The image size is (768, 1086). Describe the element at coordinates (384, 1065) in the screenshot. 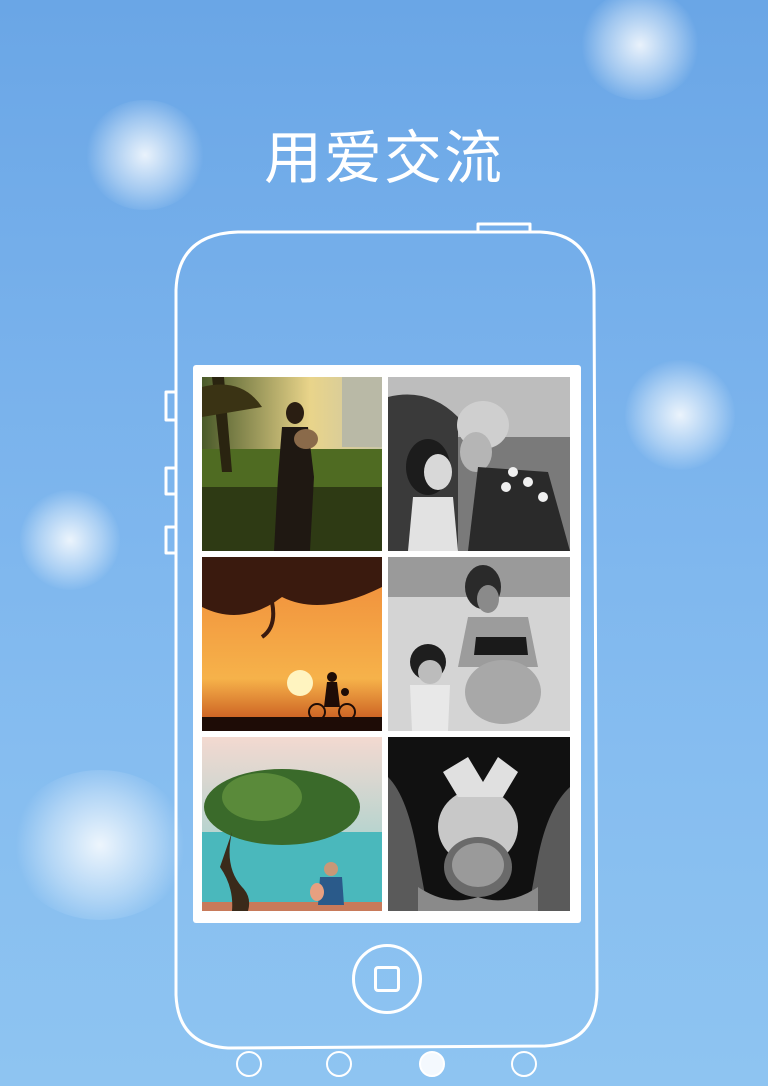

I see `page-indicator` at that location.